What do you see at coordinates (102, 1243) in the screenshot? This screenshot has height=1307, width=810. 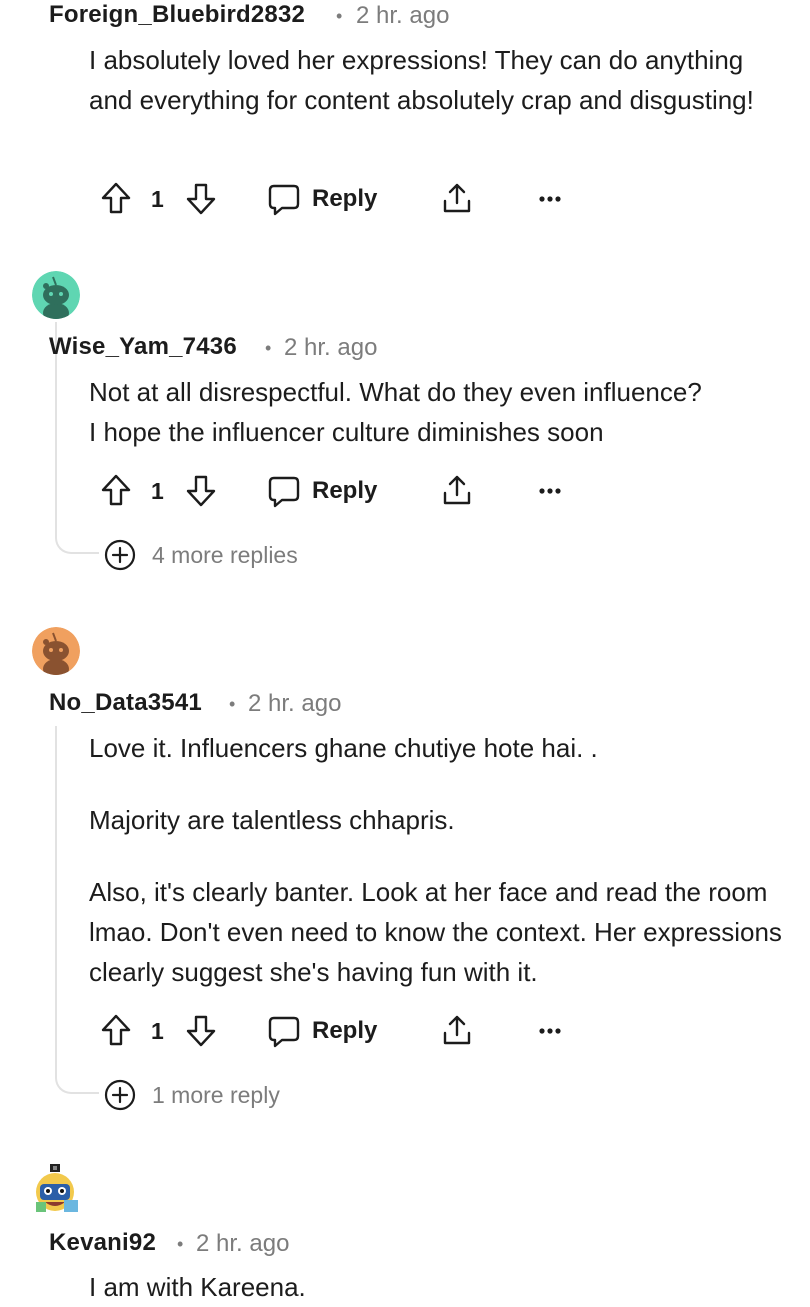 I see `comment-author: Kevani92` at bounding box center [102, 1243].